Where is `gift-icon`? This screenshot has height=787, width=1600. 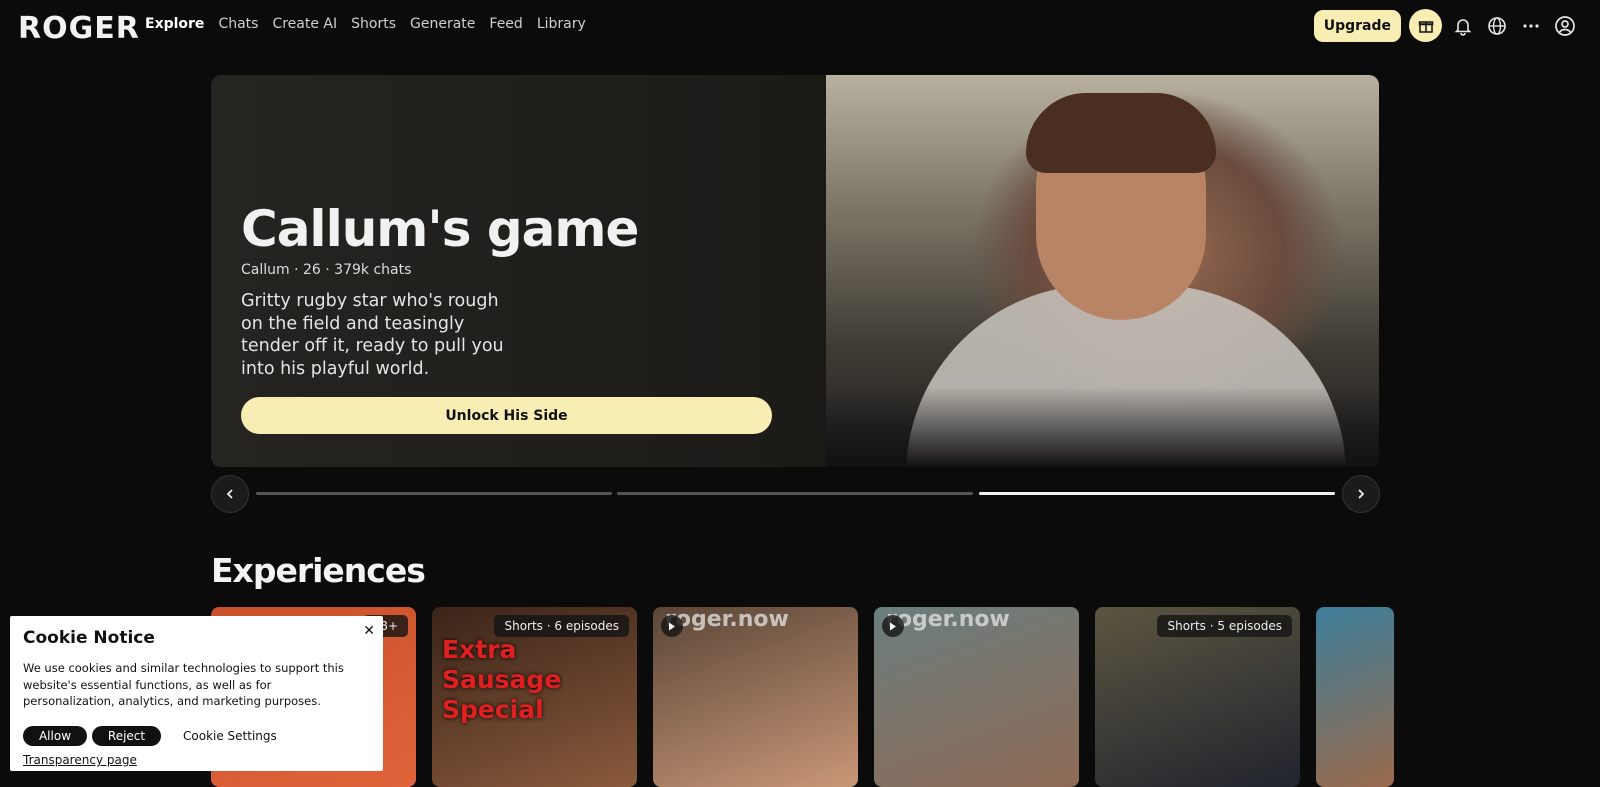 gift-icon is located at coordinates (1425, 26).